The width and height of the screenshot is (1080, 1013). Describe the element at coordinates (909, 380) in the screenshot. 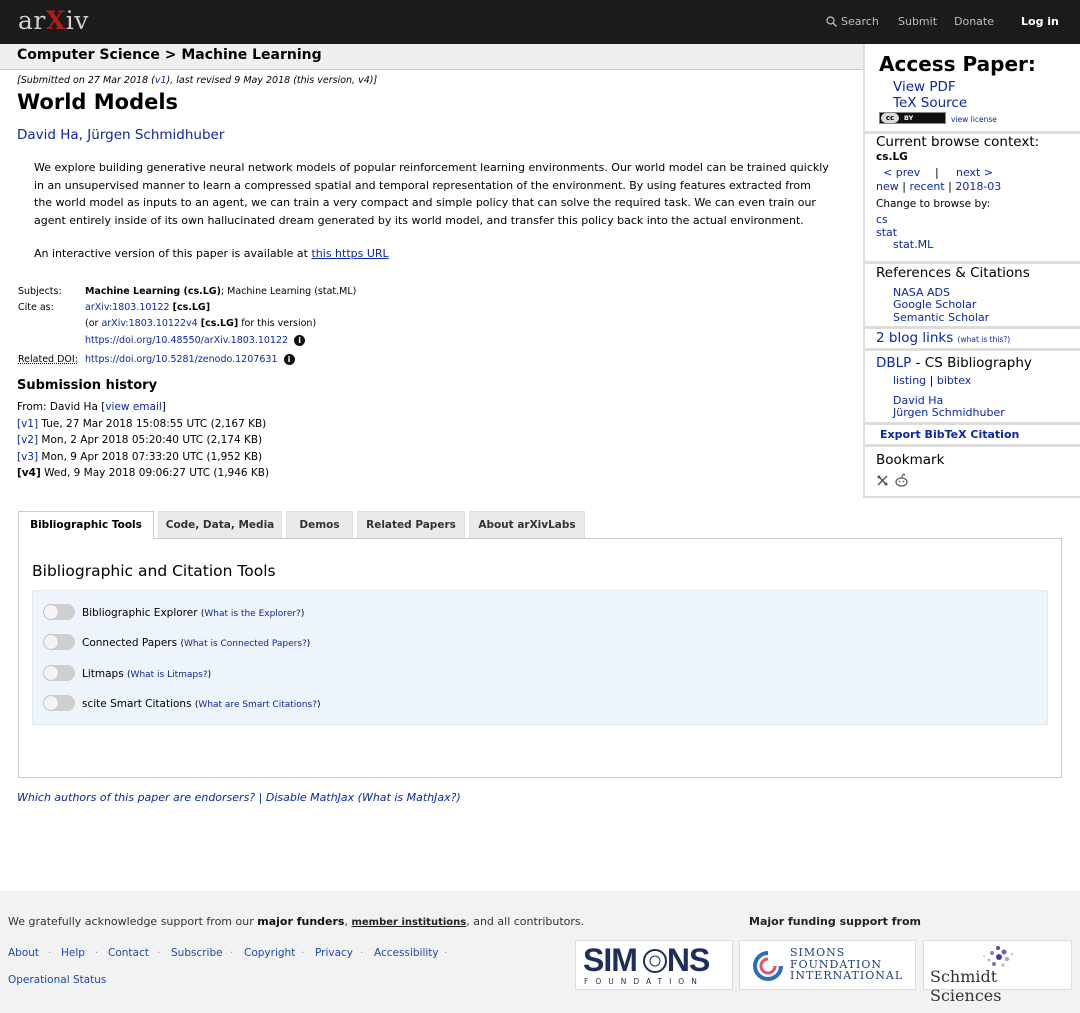

I see `dblp-listing-link: listing` at that location.